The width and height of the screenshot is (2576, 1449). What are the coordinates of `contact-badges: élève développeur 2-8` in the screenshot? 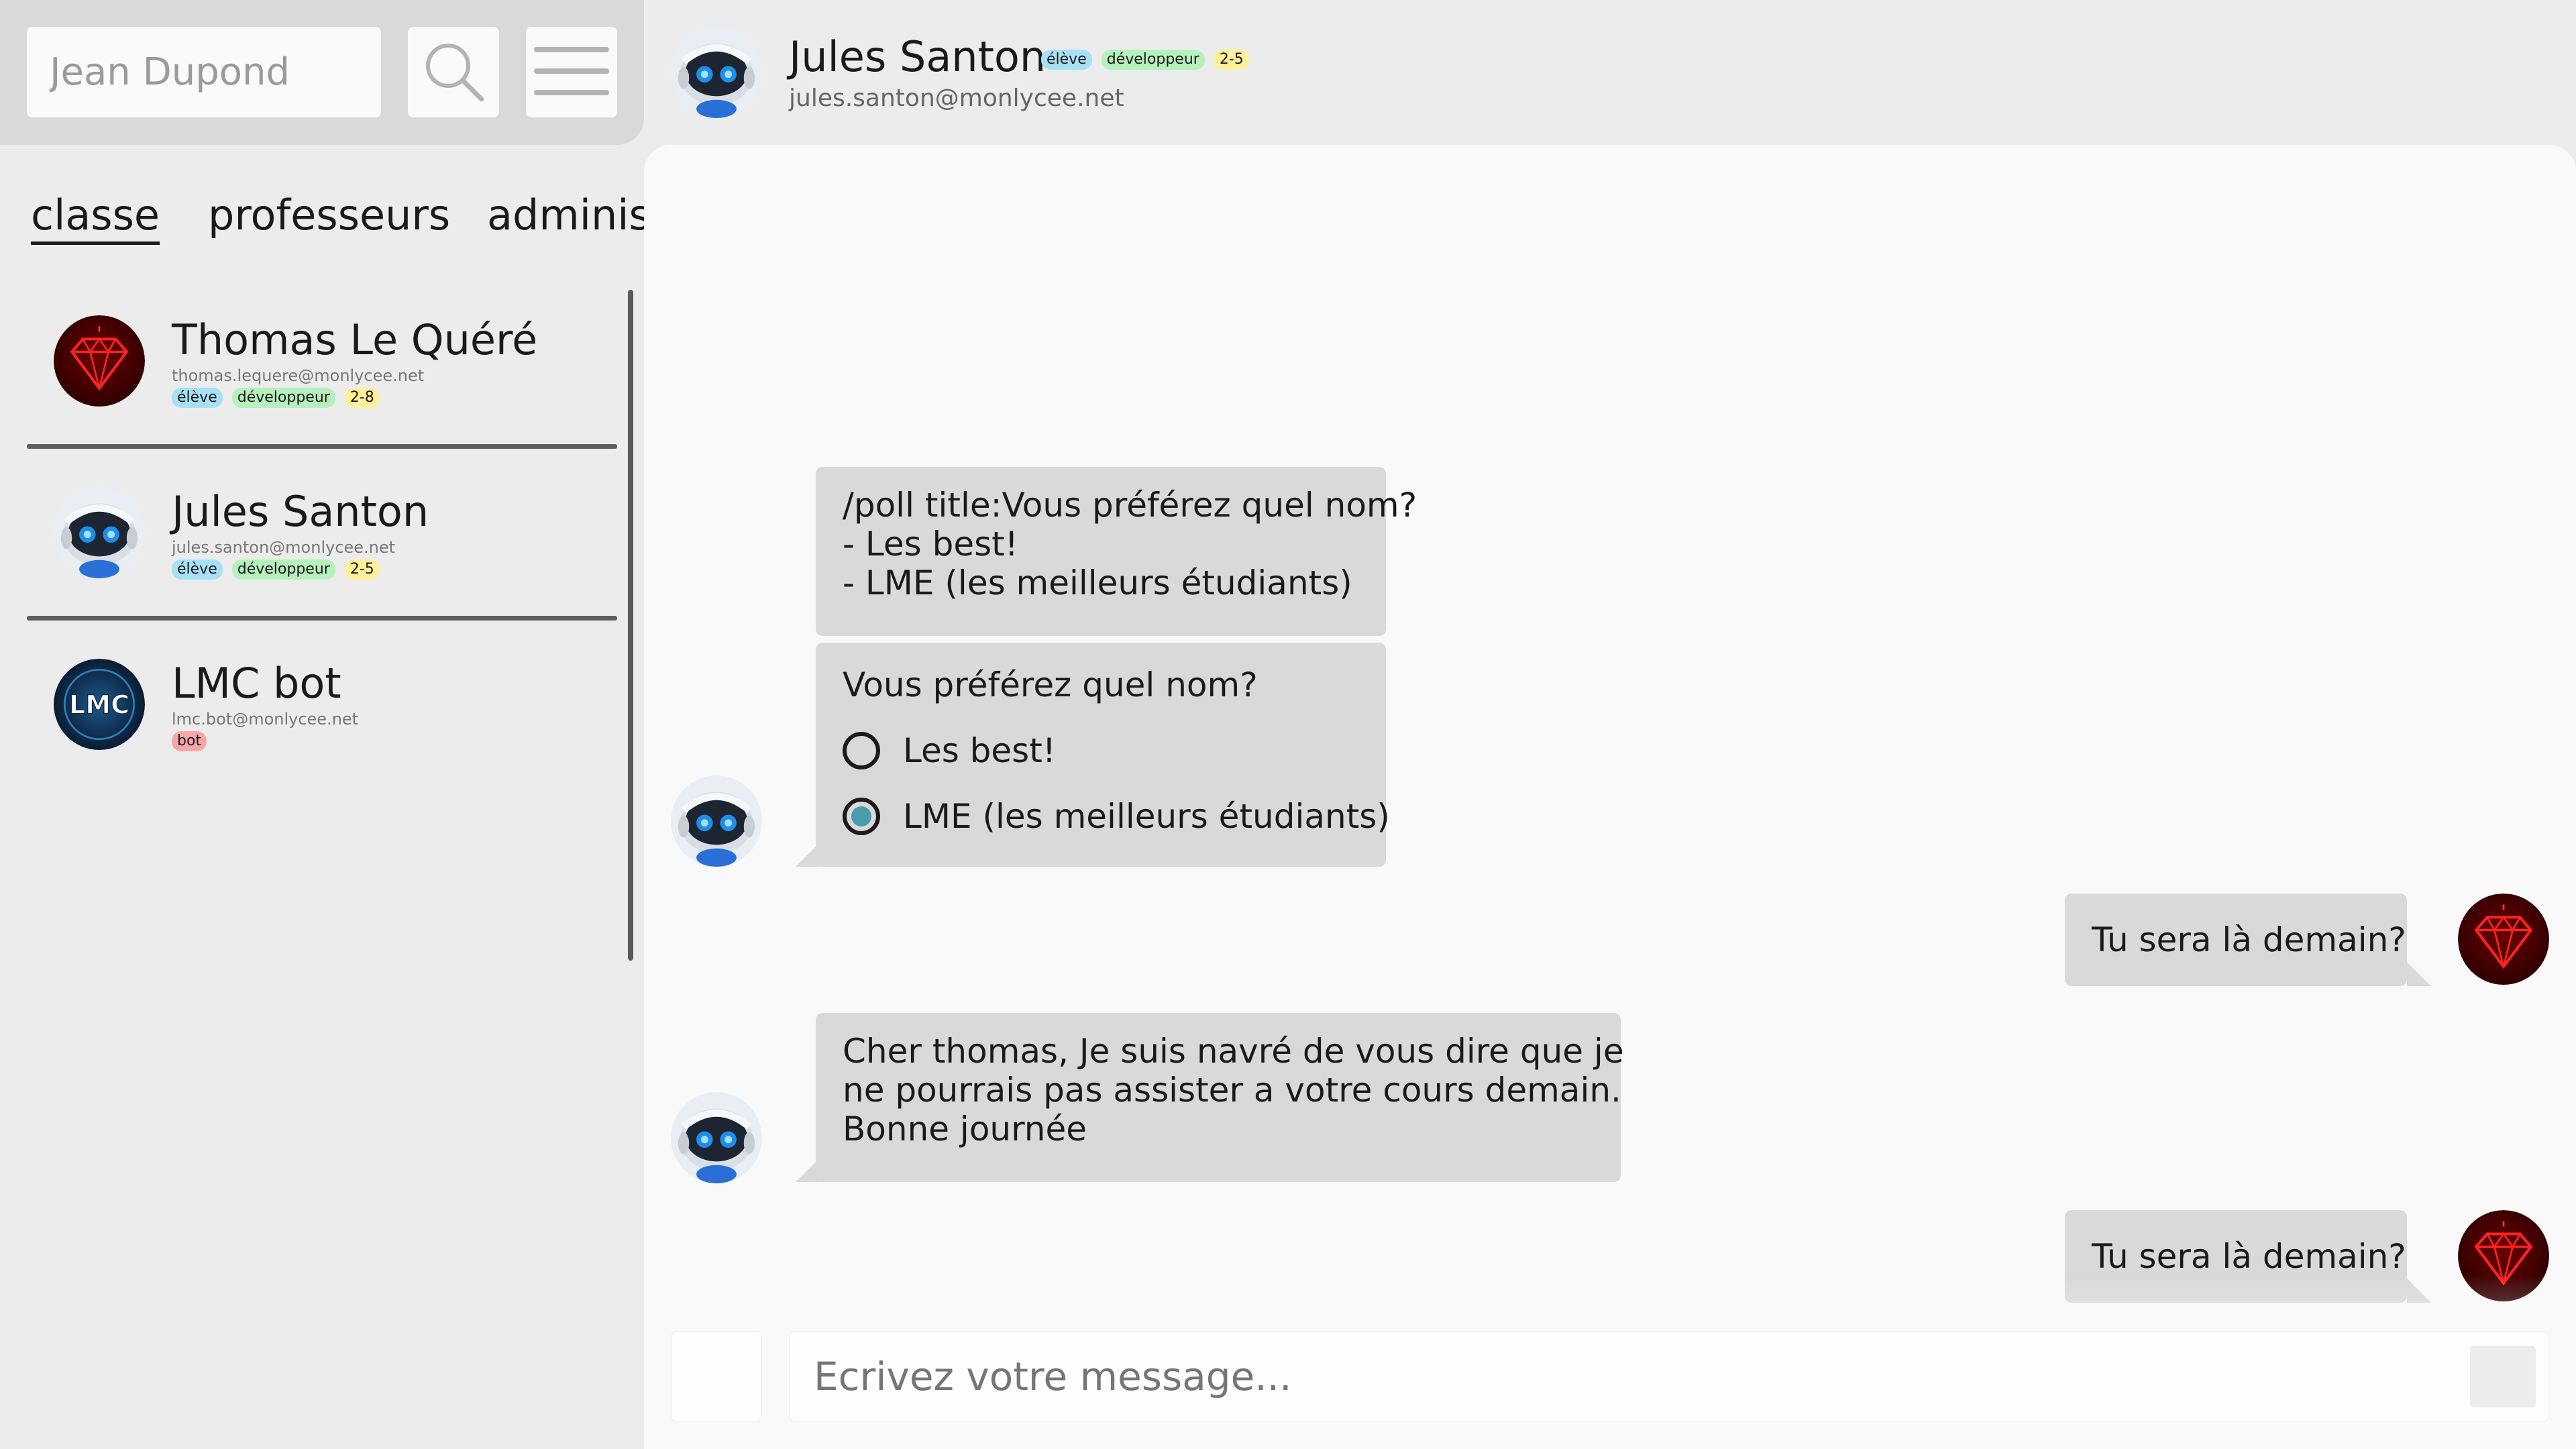 It's located at (276, 398).